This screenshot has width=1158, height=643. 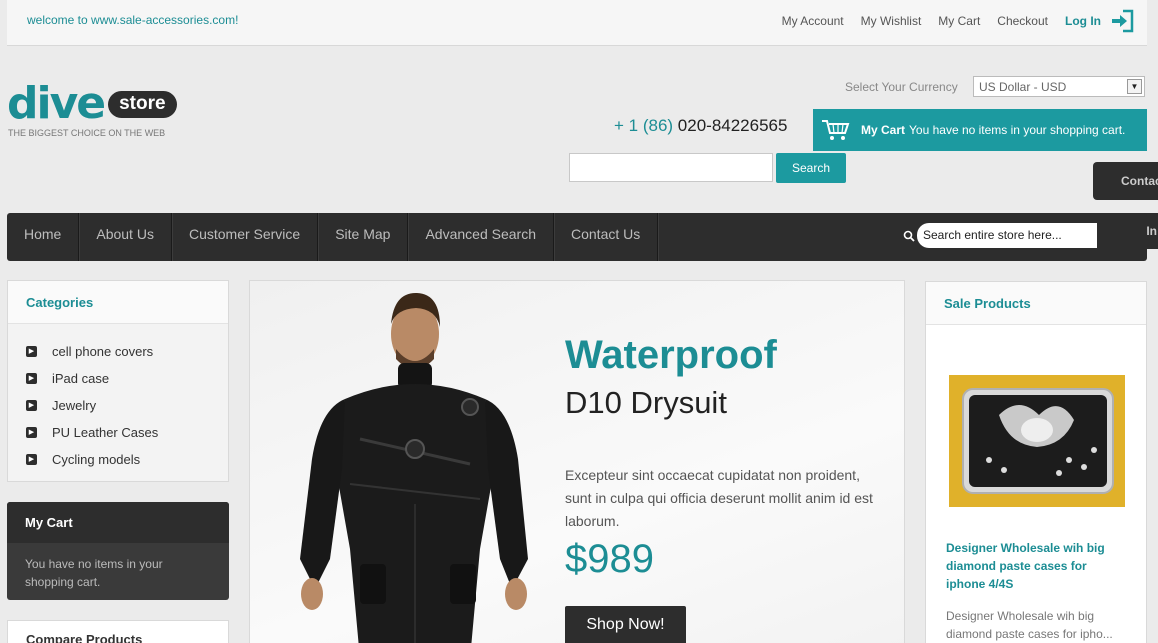 I want to click on header-search-button: Search, so click(x=811, y=168).